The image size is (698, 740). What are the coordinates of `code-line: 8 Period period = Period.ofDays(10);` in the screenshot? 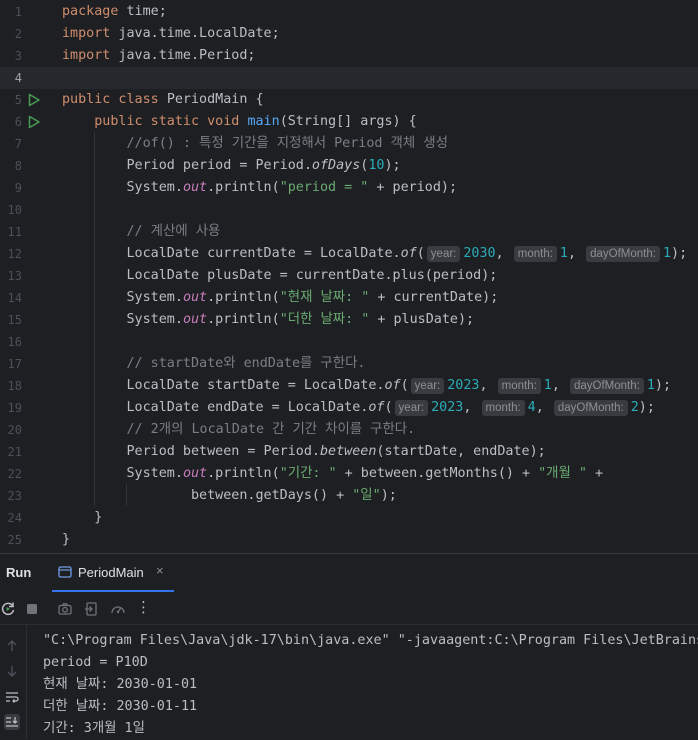 It's located at (349, 166).